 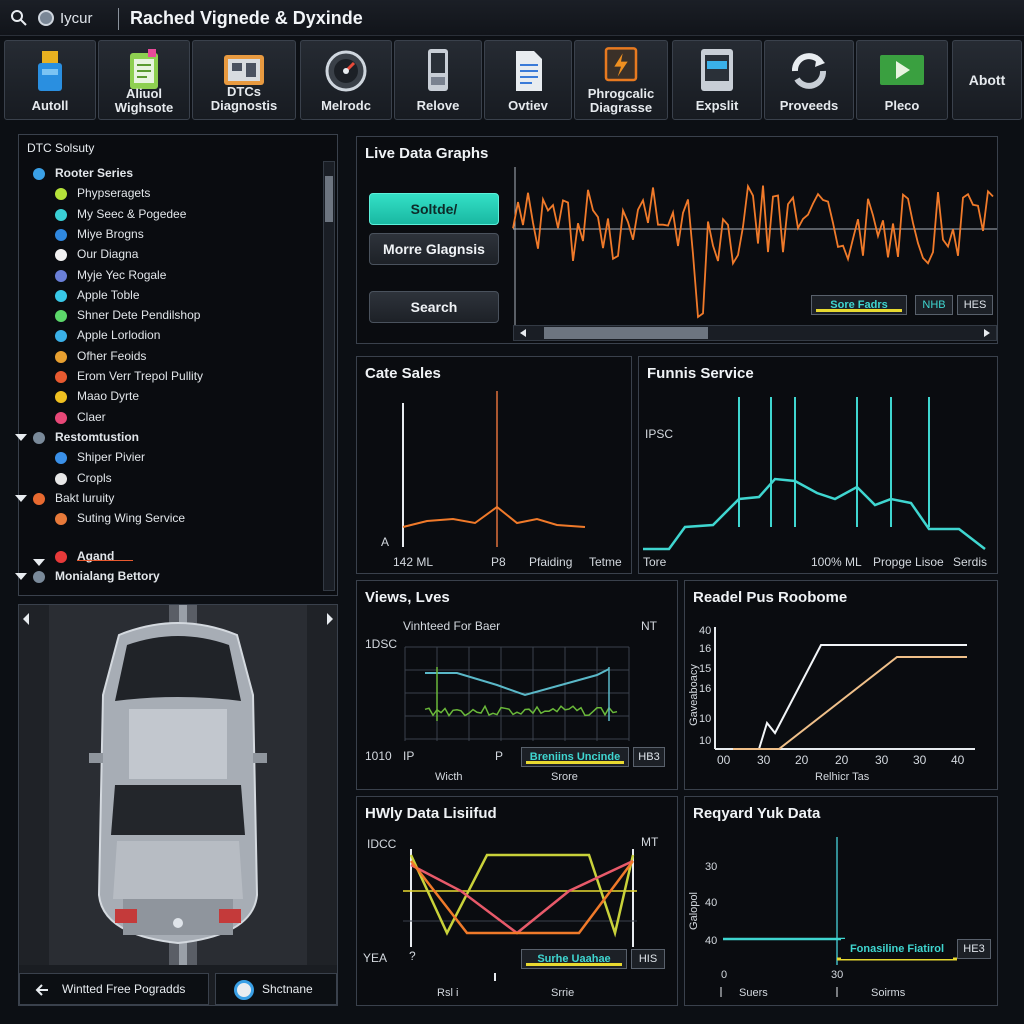 I want to click on hwly-chart, so click(x=520, y=915).